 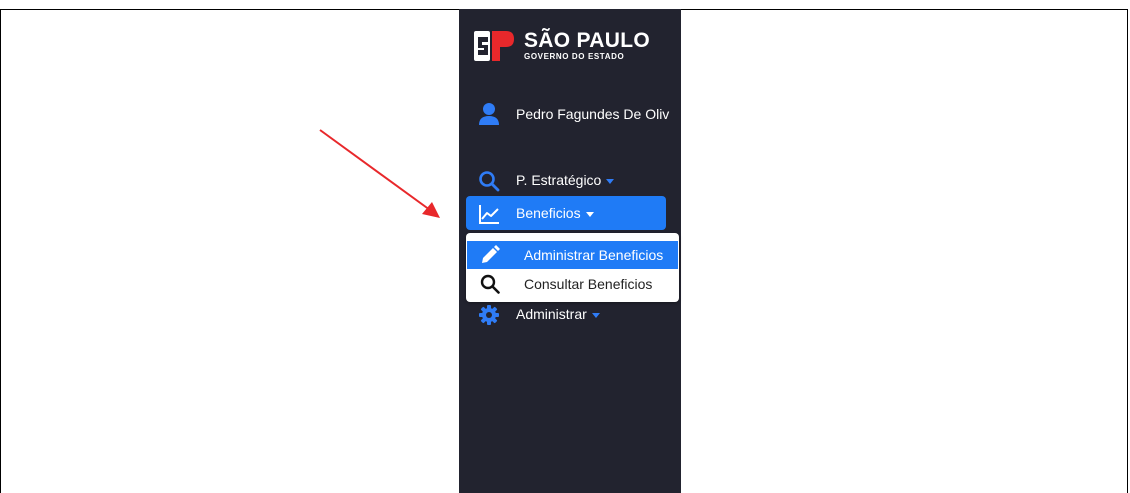 I want to click on nav-item-administrar: Administrar, so click(x=566, y=314).